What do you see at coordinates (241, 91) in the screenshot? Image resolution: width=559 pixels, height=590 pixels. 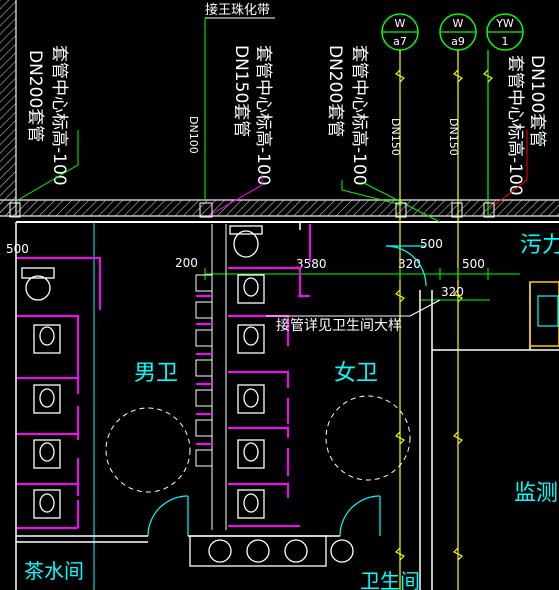 I see `riser-label: DN150套管` at bounding box center [241, 91].